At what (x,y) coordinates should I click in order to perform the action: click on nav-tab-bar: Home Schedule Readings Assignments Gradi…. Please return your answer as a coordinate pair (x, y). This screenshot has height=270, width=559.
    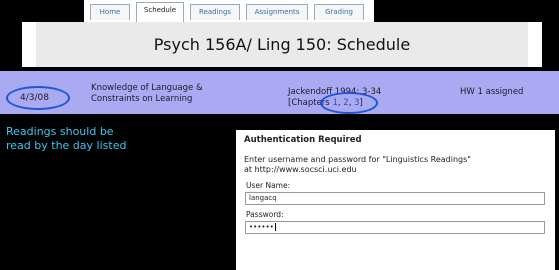
    Looking at the image, I should click on (229, 11).